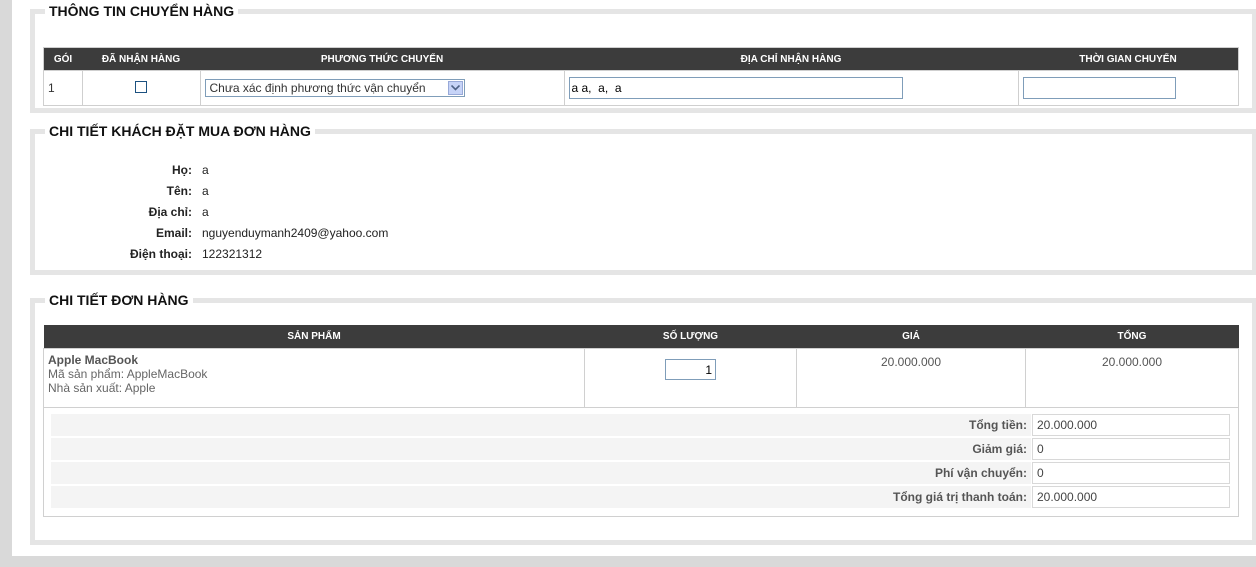 The image size is (1256, 567). What do you see at coordinates (1128, 59) in the screenshot?
I see `col-time: THỜI GIAN CHUYỂN` at bounding box center [1128, 59].